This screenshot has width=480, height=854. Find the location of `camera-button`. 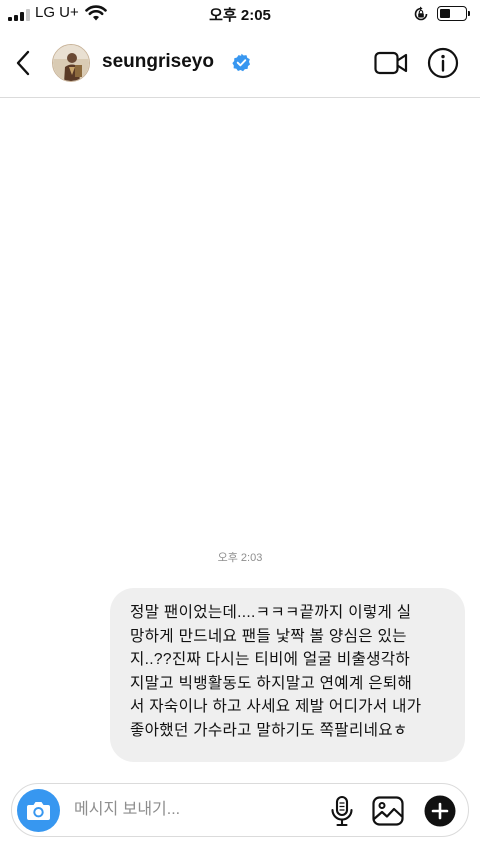

camera-button is located at coordinates (38, 810).